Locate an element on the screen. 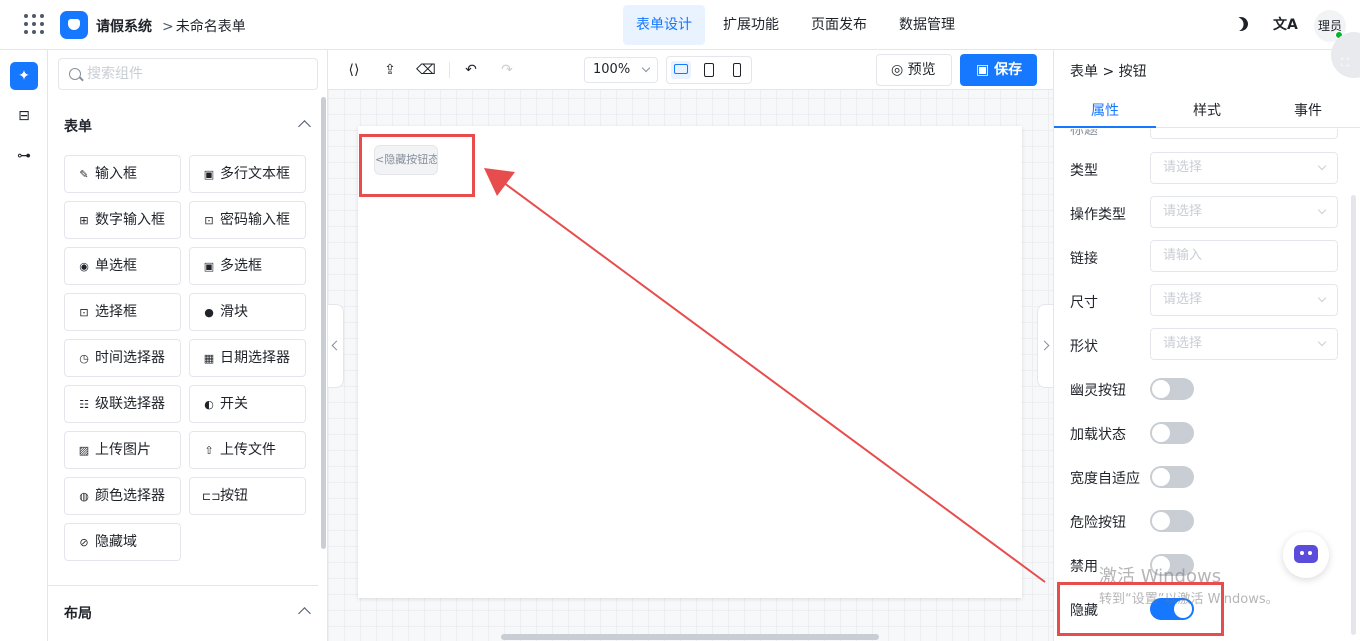 Image resolution: width=1360 pixels, height=641 pixels. component-label: 多选框 is located at coordinates (241, 266).